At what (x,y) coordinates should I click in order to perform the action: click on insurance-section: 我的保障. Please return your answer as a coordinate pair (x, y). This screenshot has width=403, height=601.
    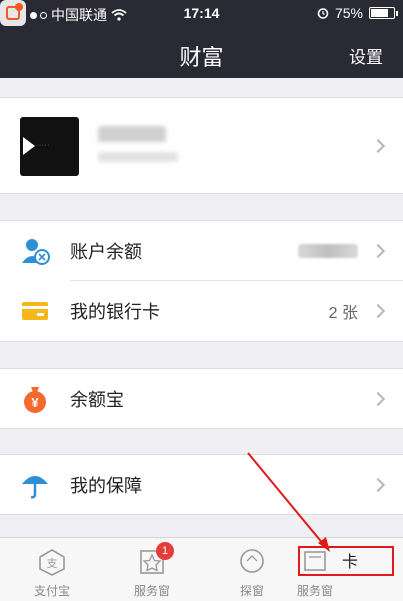
    Looking at the image, I should click on (201, 484).